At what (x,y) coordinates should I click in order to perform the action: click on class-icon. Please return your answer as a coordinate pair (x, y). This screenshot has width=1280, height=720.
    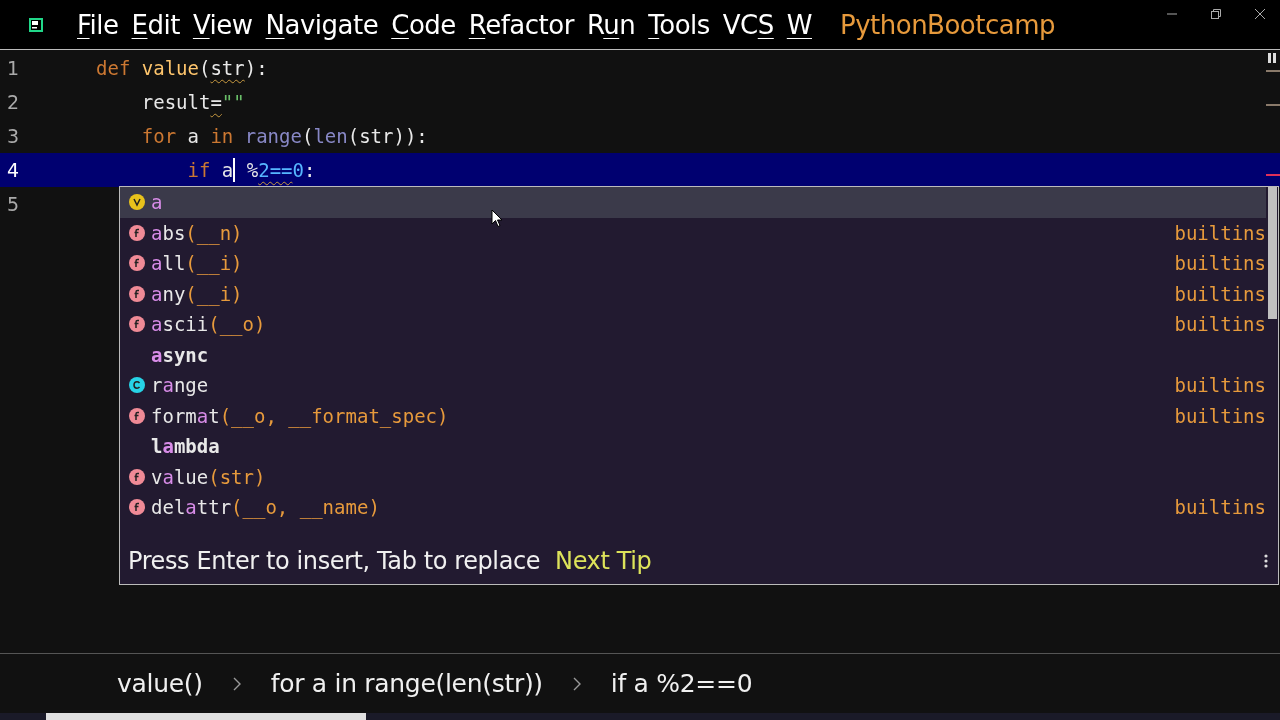
    Looking at the image, I should click on (137, 385).